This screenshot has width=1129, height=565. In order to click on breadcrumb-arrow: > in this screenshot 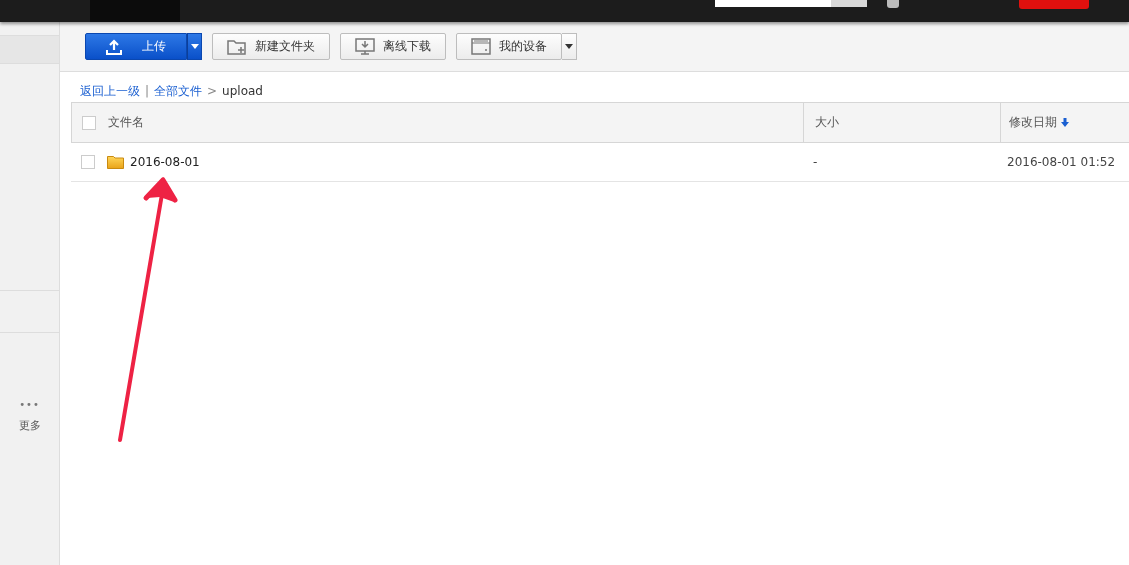, I will do `click(212, 91)`.